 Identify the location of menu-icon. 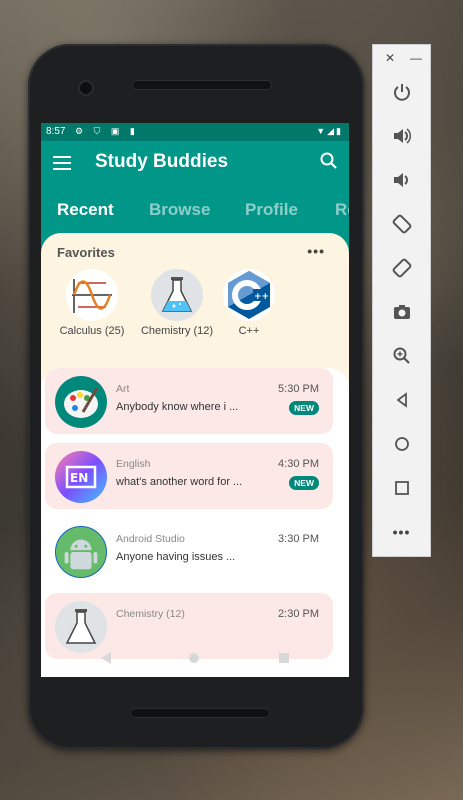
(62, 163).